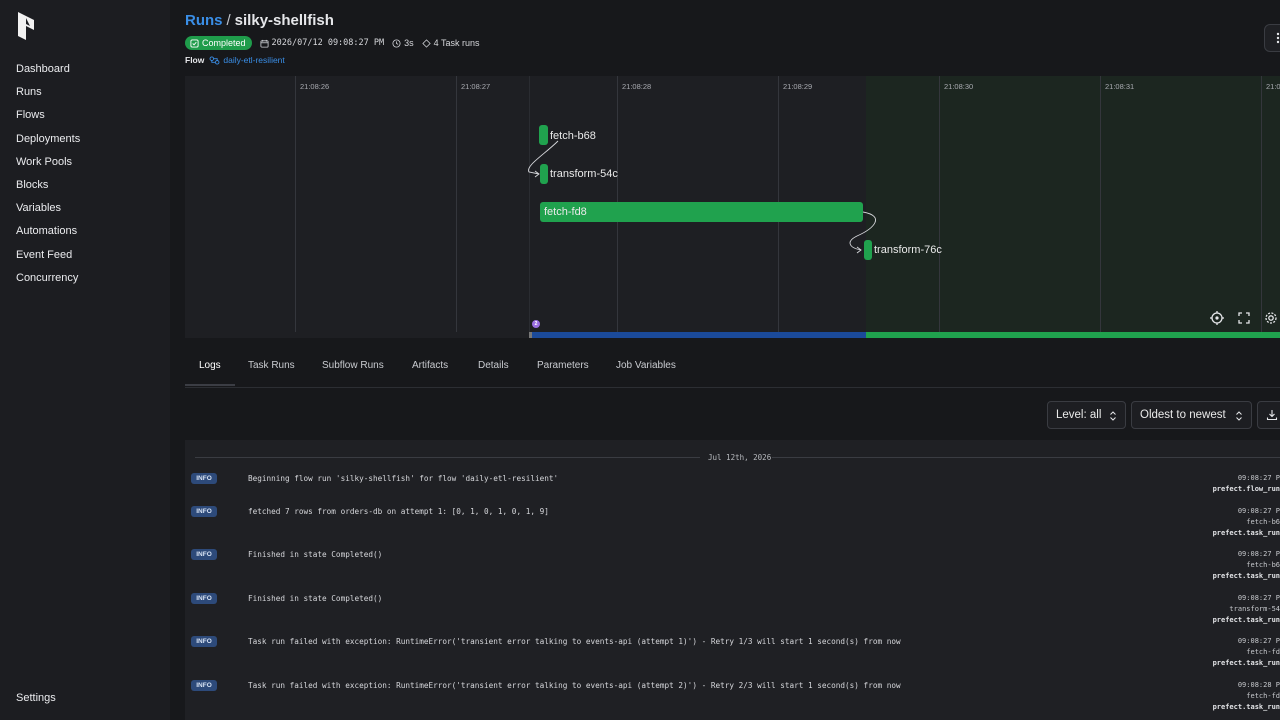 The height and width of the screenshot is (720, 1280). I want to click on task-diamond-icon, so click(426, 43).